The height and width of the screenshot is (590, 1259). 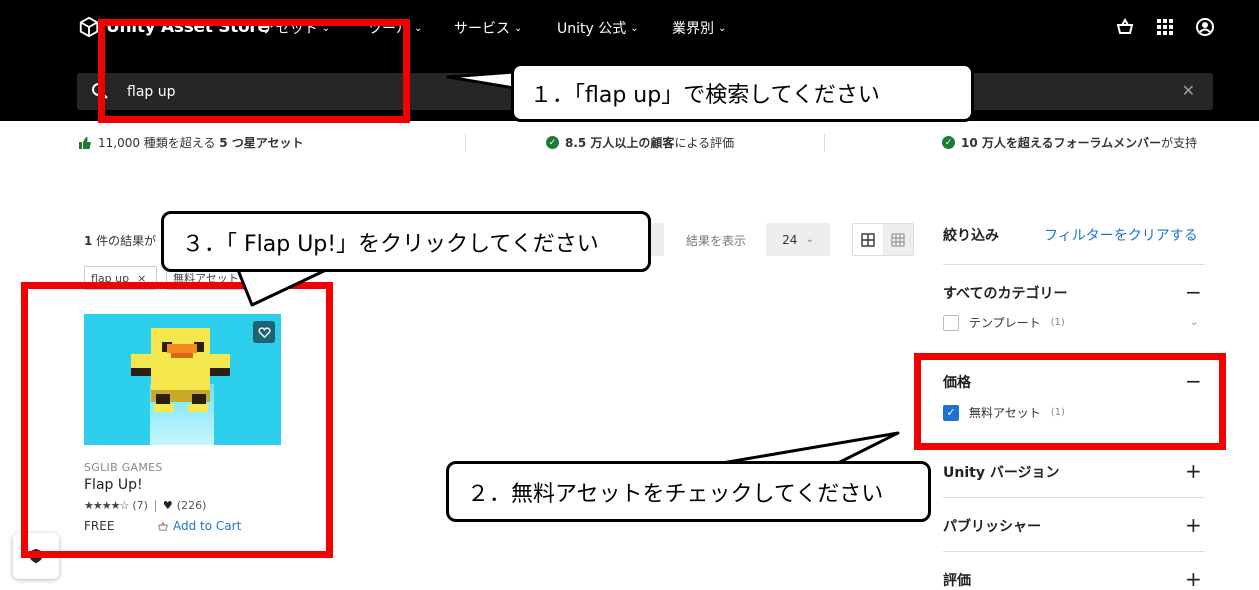 What do you see at coordinates (1079, 143) in the screenshot?
I see `trust-forum-text: 10 万人を超えるフォーラムメンバーが支持` at bounding box center [1079, 143].